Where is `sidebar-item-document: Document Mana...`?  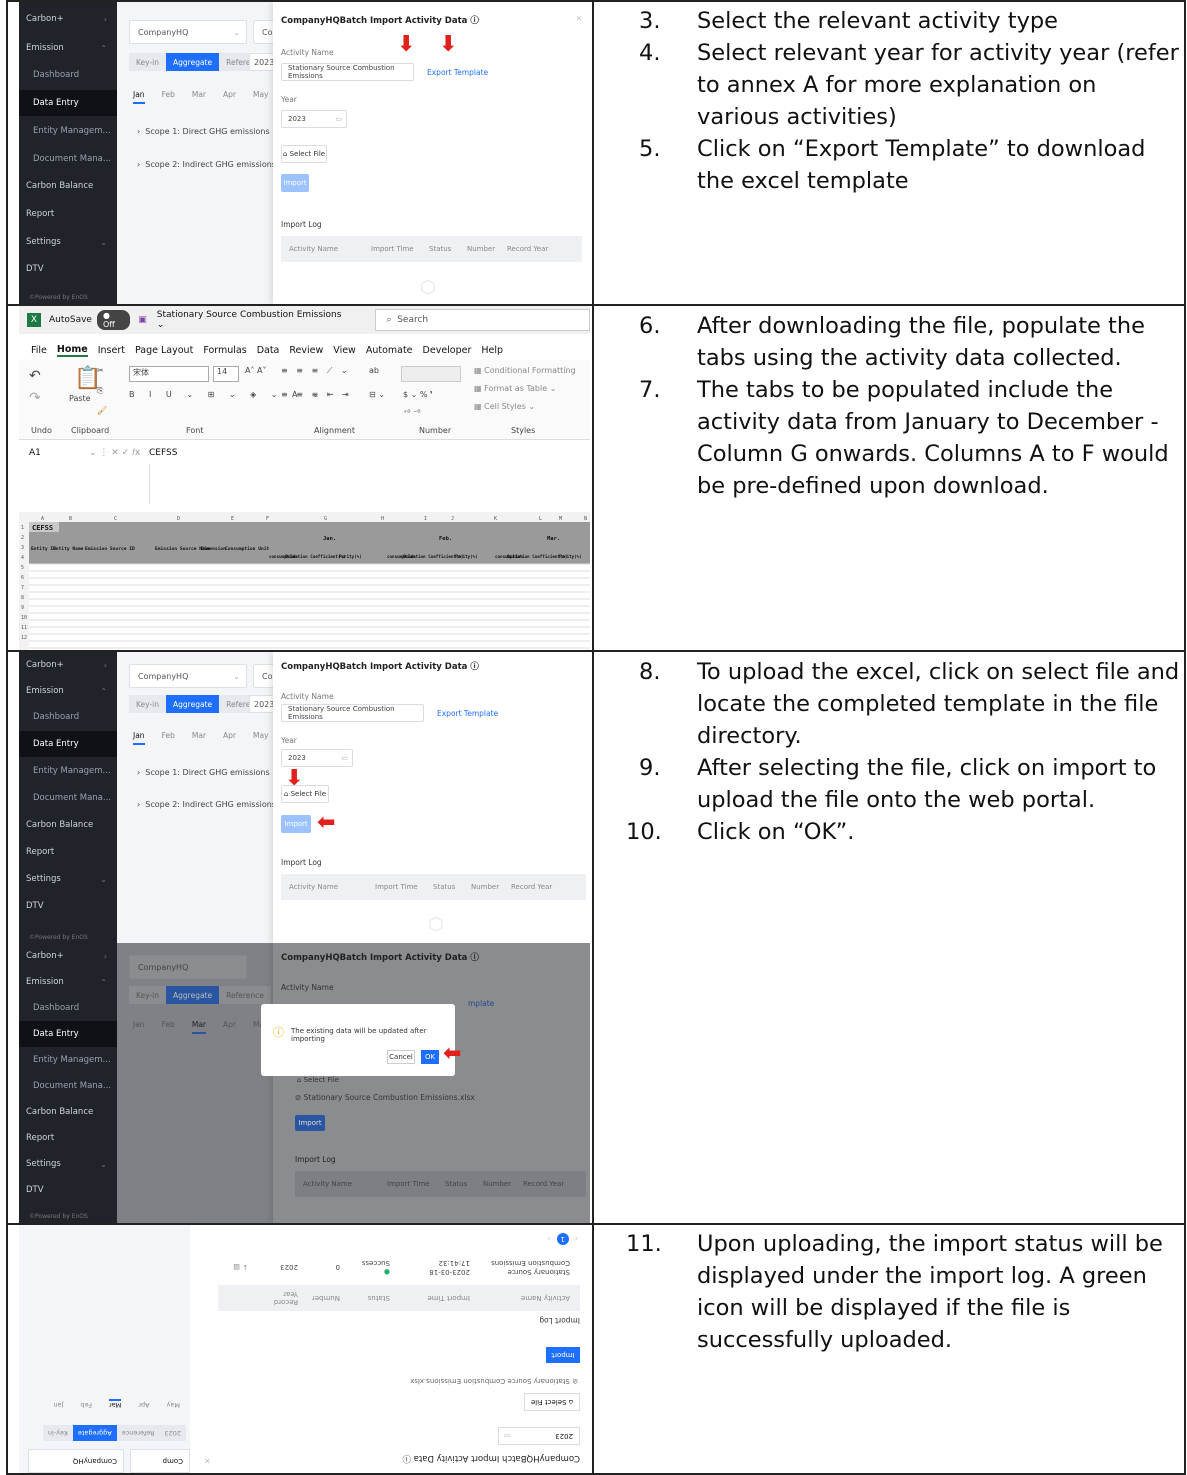
sidebar-item-document: Document Mana... is located at coordinates (68, 1086).